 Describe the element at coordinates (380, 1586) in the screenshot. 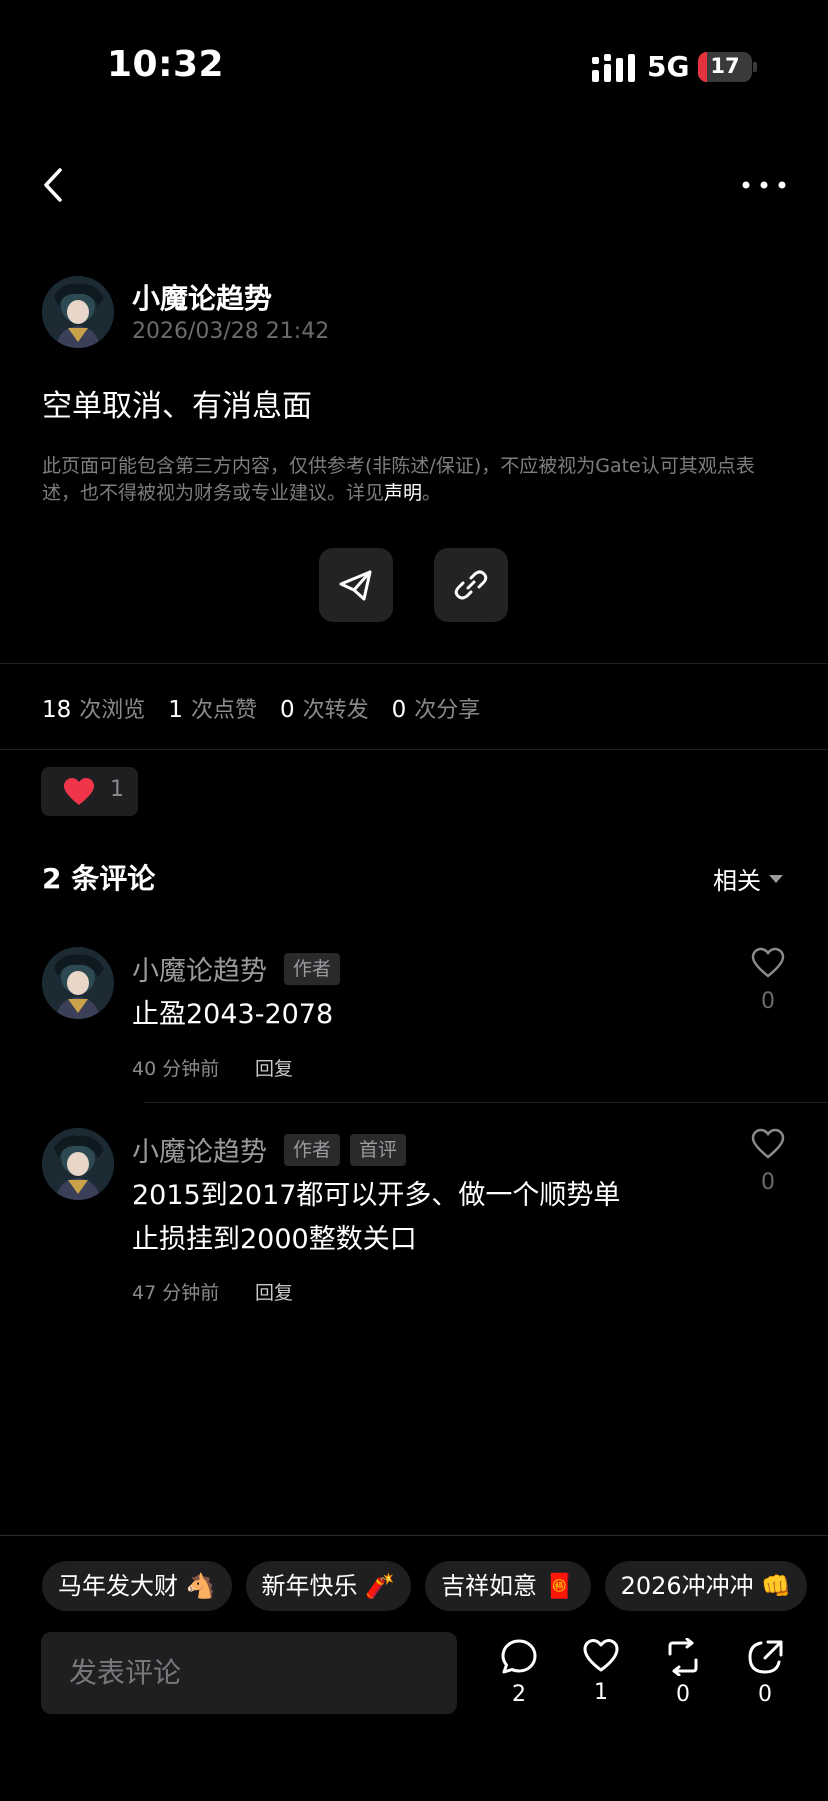

I see `firecracker-icon: 🧨` at that location.